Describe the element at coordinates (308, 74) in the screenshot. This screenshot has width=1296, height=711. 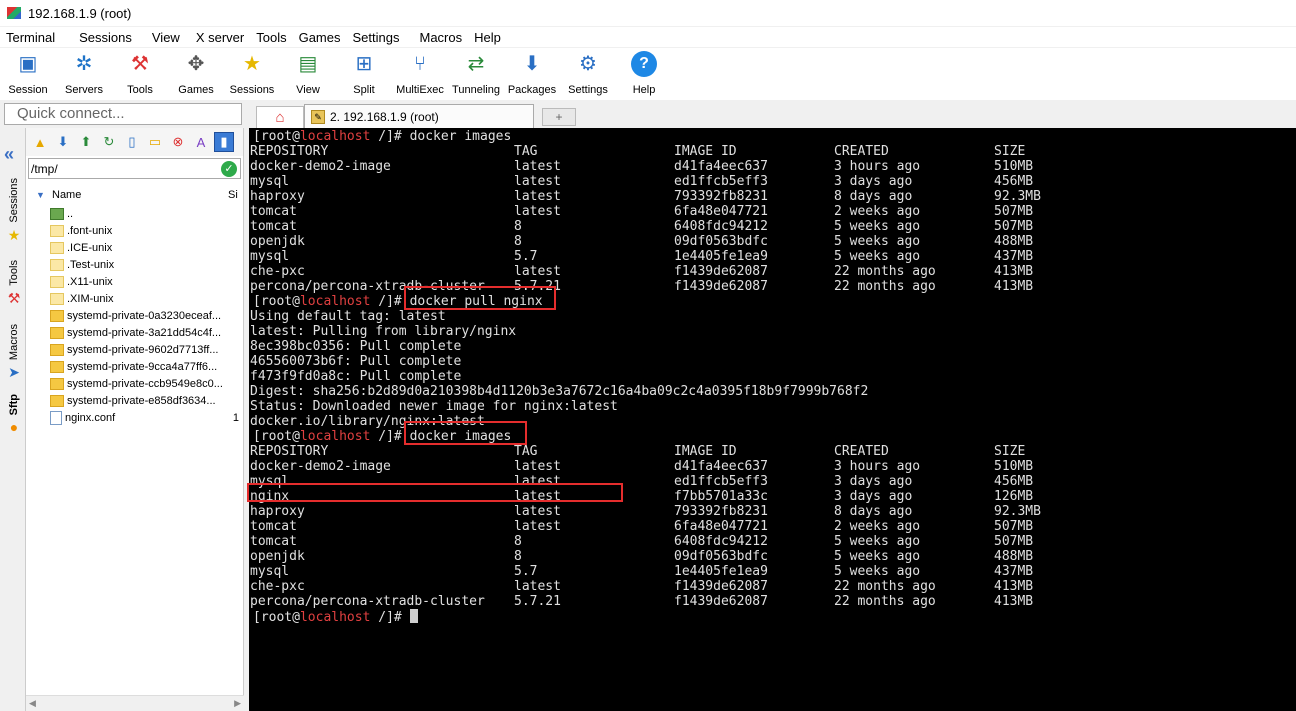
I see `toolbar-view-button: ▤ View` at that location.